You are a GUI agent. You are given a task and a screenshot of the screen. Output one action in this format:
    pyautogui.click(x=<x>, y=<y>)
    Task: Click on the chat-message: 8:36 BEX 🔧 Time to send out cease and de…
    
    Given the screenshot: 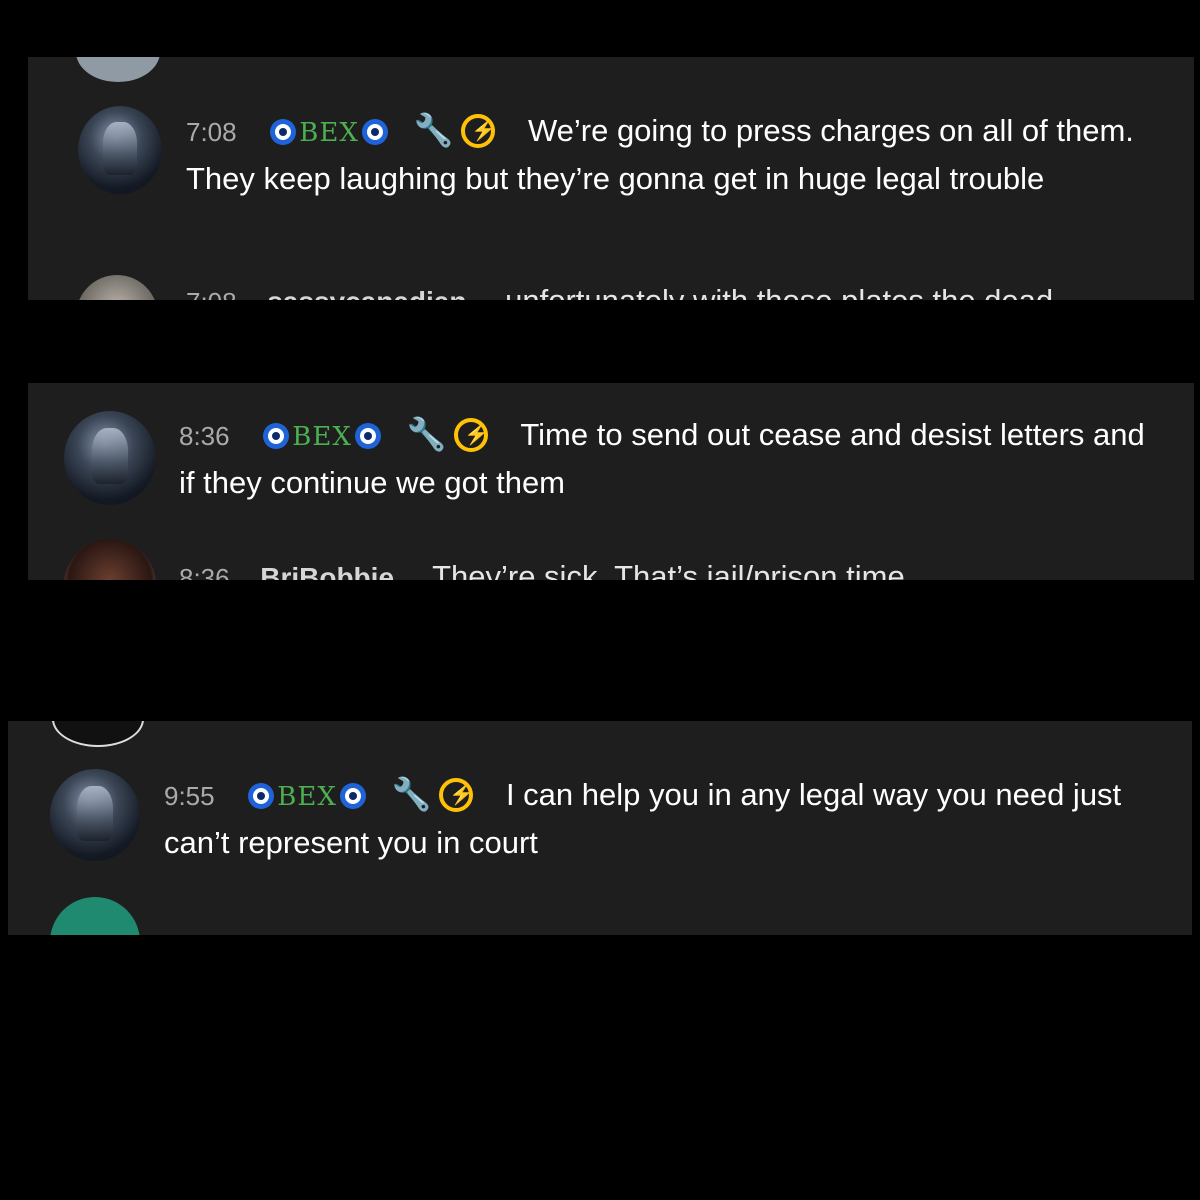 What is the action you would take?
    pyautogui.click(x=669, y=458)
    